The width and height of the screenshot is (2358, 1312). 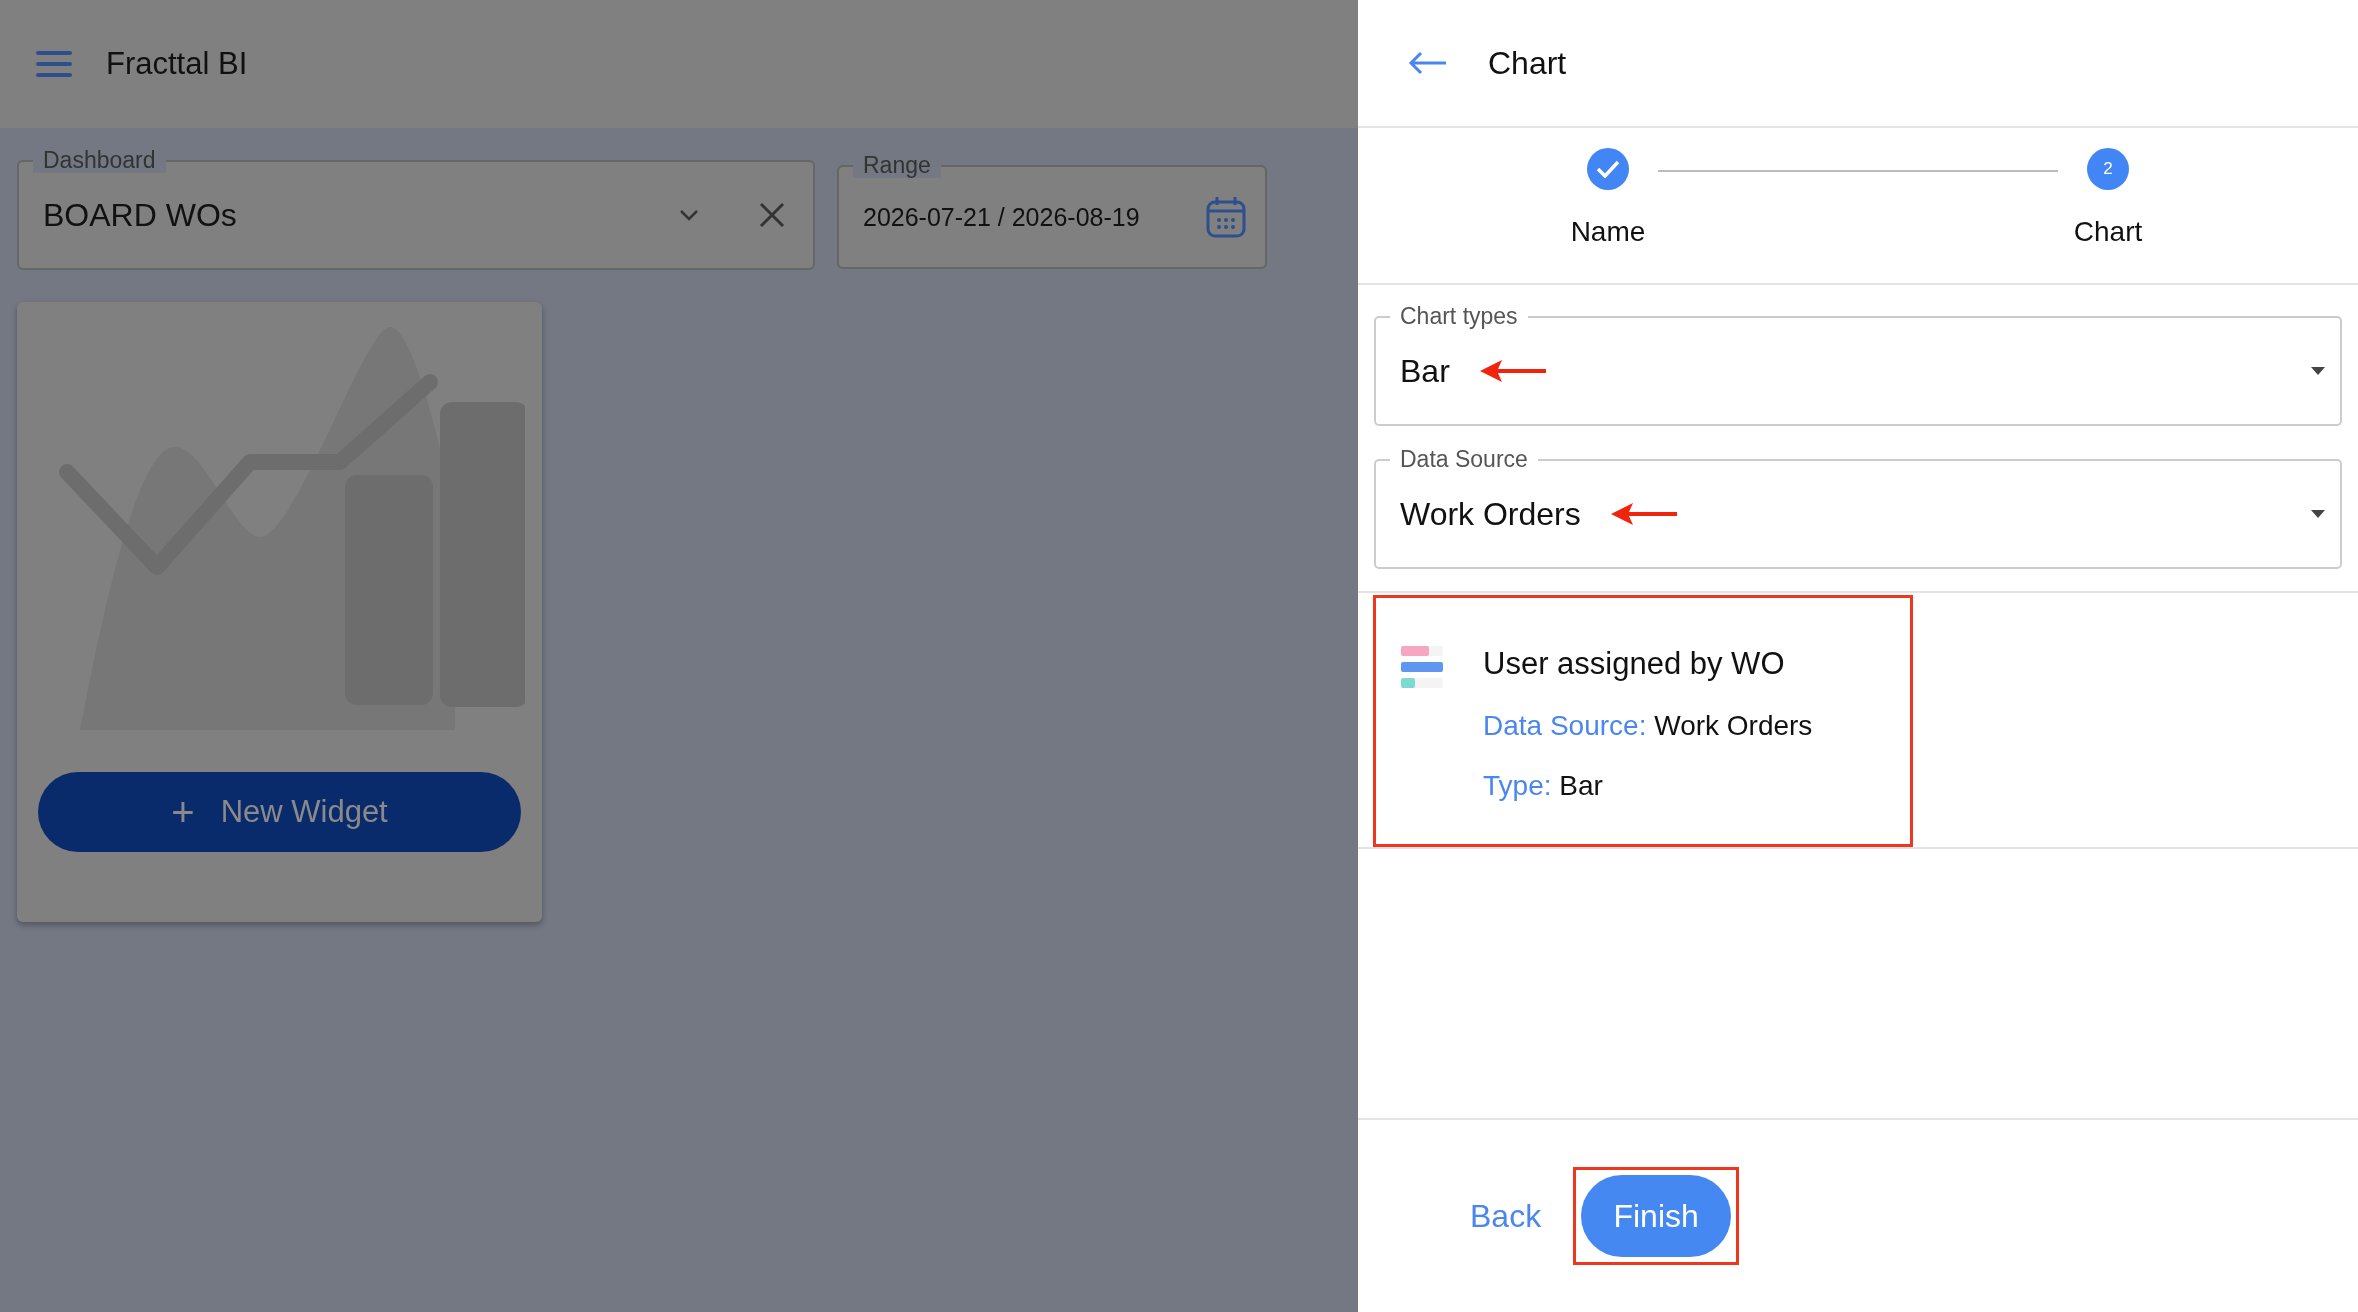 What do you see at coordinates (1226, 217) in the screenshot?
I see `calendar-icon` at bounding box center [1226, 217].